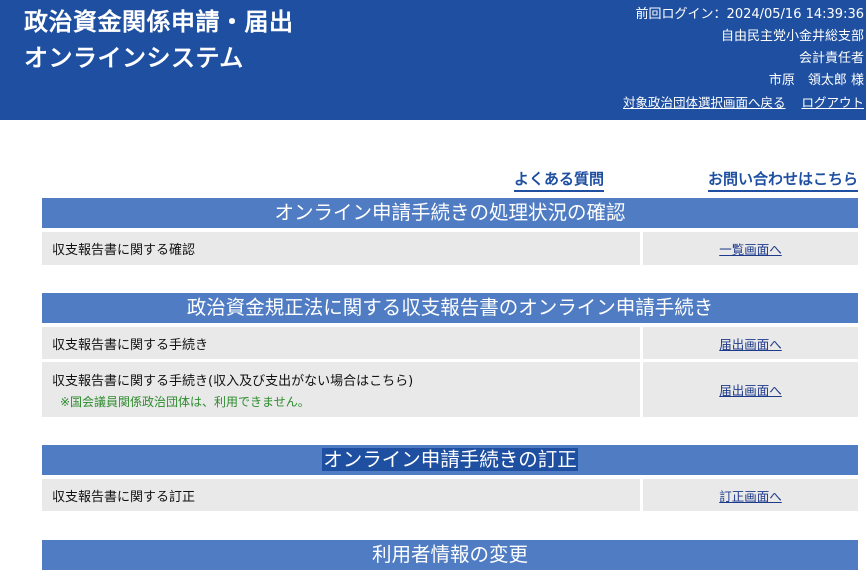  I want to click on last-login: 前回ログイン：2024/05/16 14:39:36, so click(749, 14).